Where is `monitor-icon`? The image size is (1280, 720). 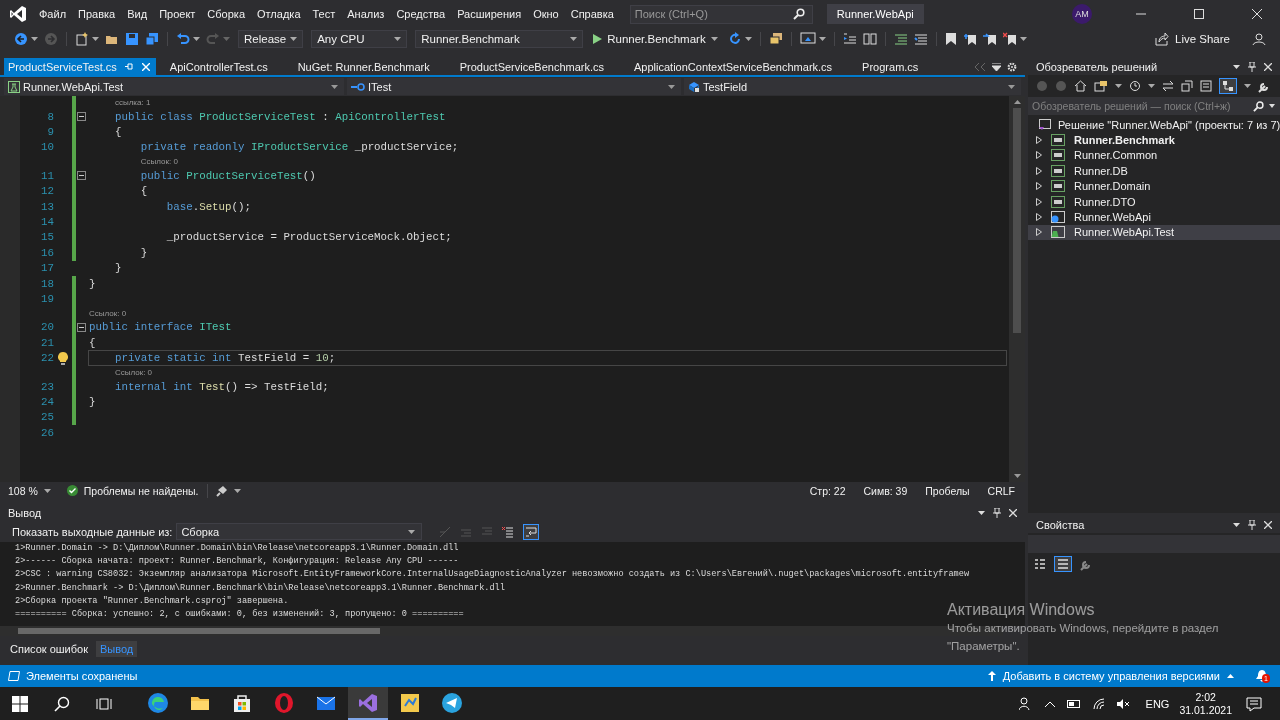 monitor-icon is located at coordinates (807, 39).